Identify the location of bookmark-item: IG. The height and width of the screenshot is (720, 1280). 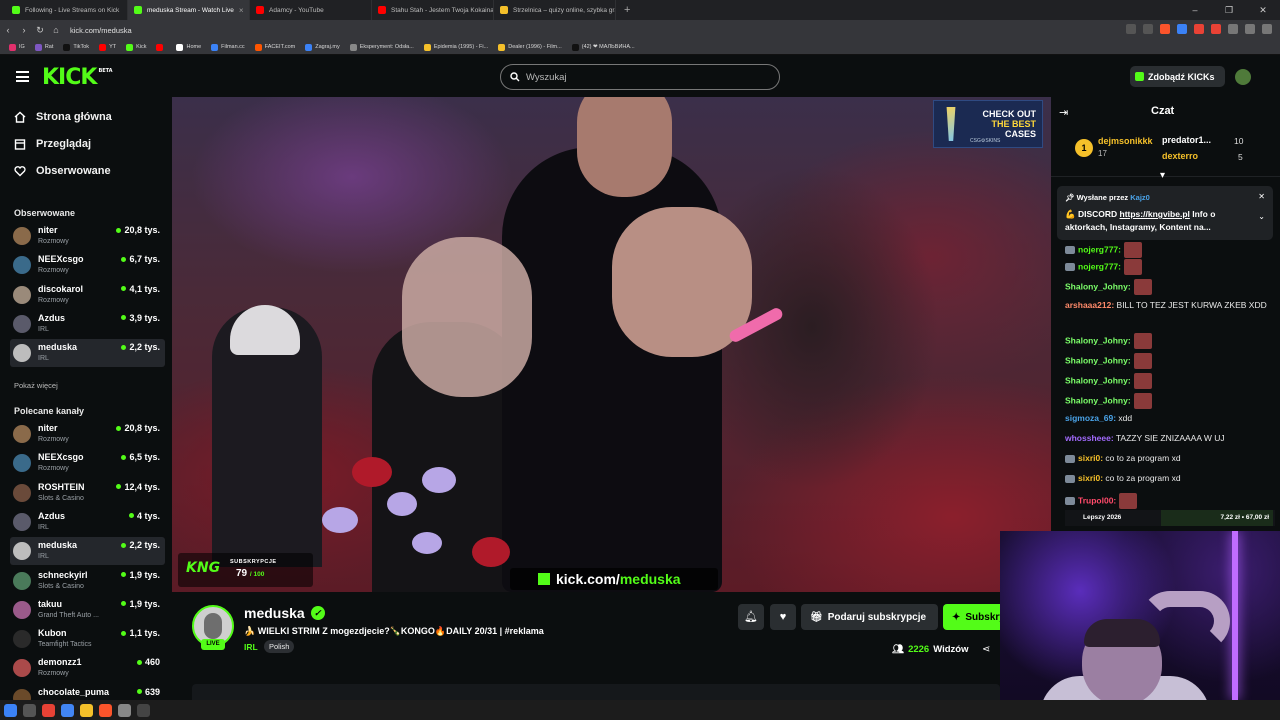
(17, 47).